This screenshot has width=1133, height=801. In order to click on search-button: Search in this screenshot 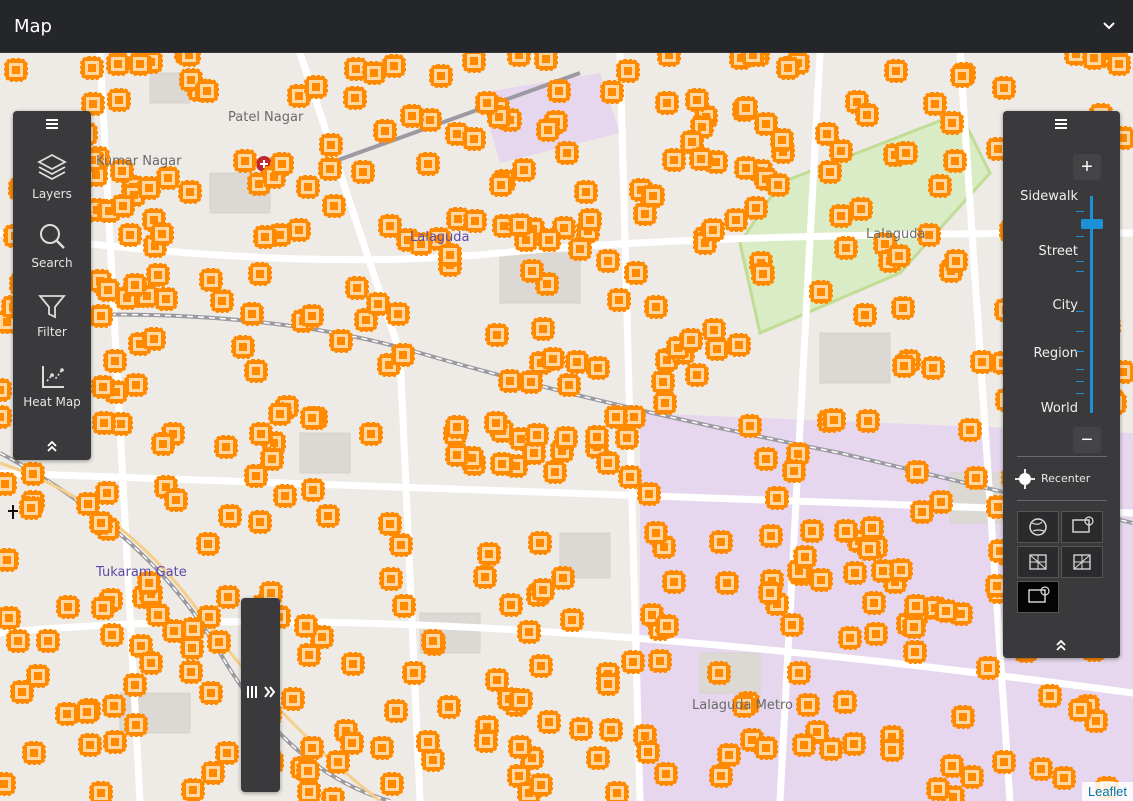, I will do `click(52, 246)`.